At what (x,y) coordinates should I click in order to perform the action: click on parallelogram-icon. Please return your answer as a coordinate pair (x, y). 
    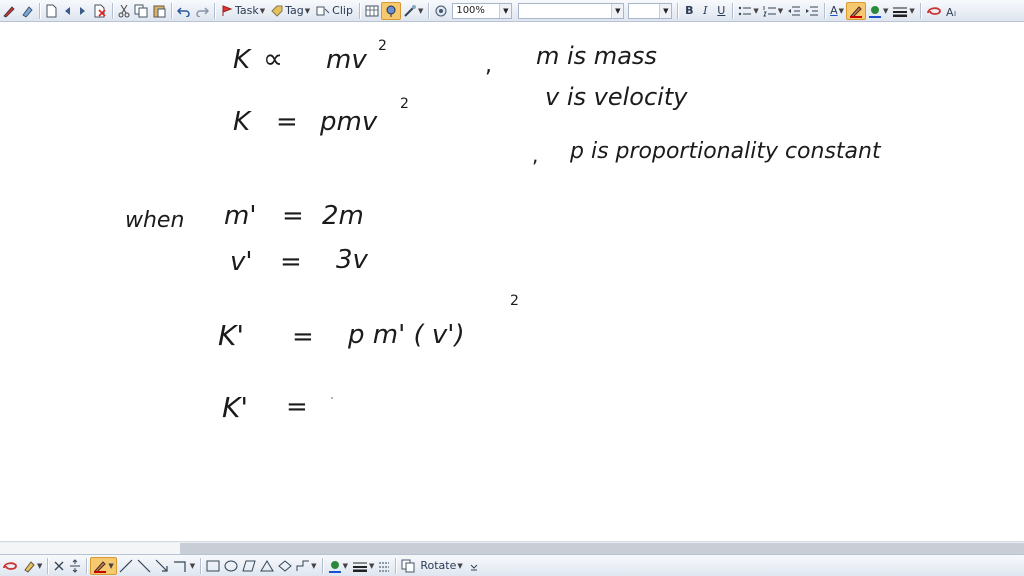
    Looking at the image, I should click on (249, 566).